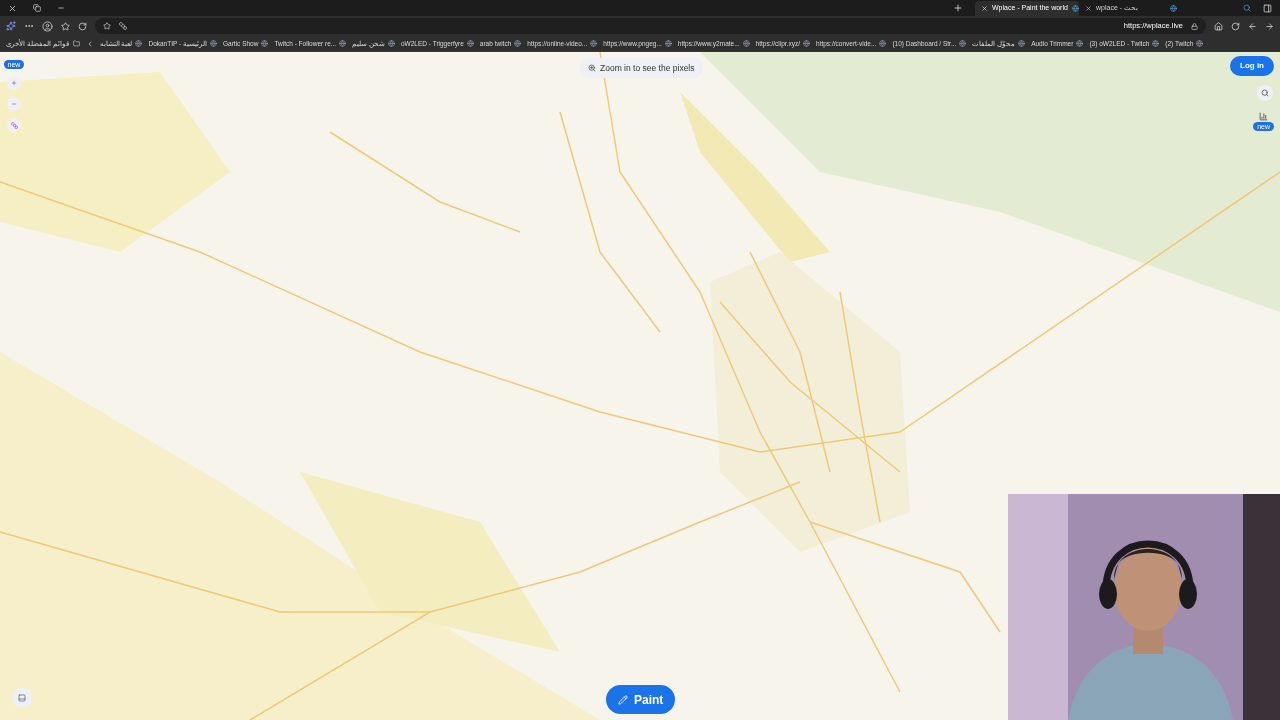  What do you see at coordinates (958, 8) in the screenshot?
I see `new-tab-icon` at bounding box center [958, 8].